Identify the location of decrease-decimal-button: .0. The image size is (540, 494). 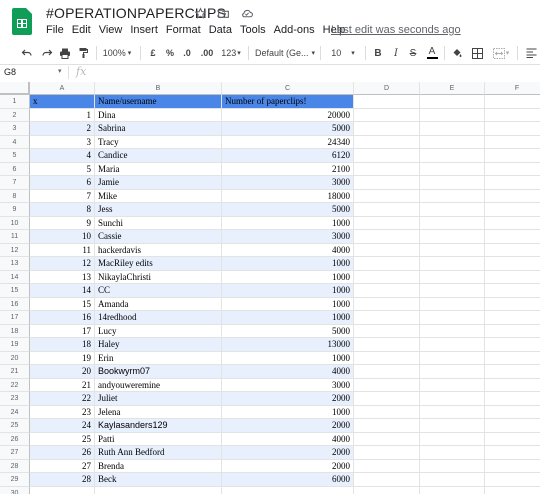
(187, 53).